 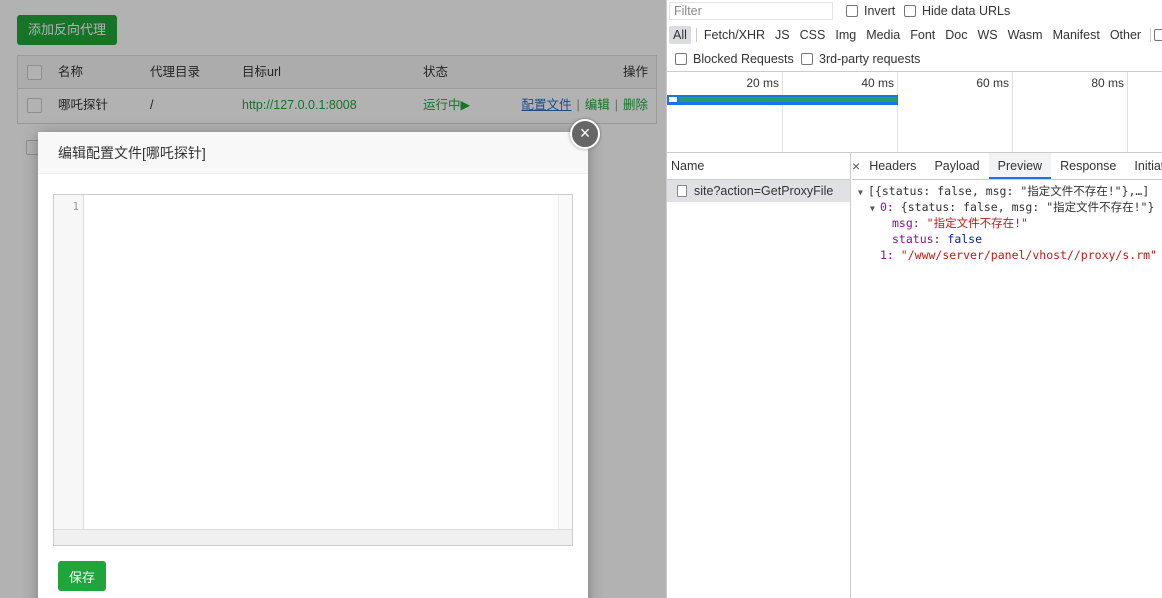 I want to click on json-status-line: status: false, so click(x=1007, y=239).